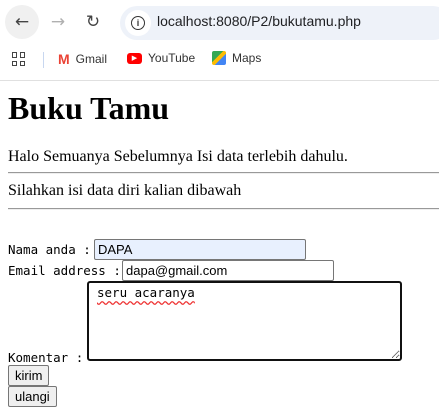 Image resolution: width=439 pixels, height=418 pixels. Describe the element at coordinates (236, 58) in the screenshot. I see `bookmark-maps: Maps` at that location.